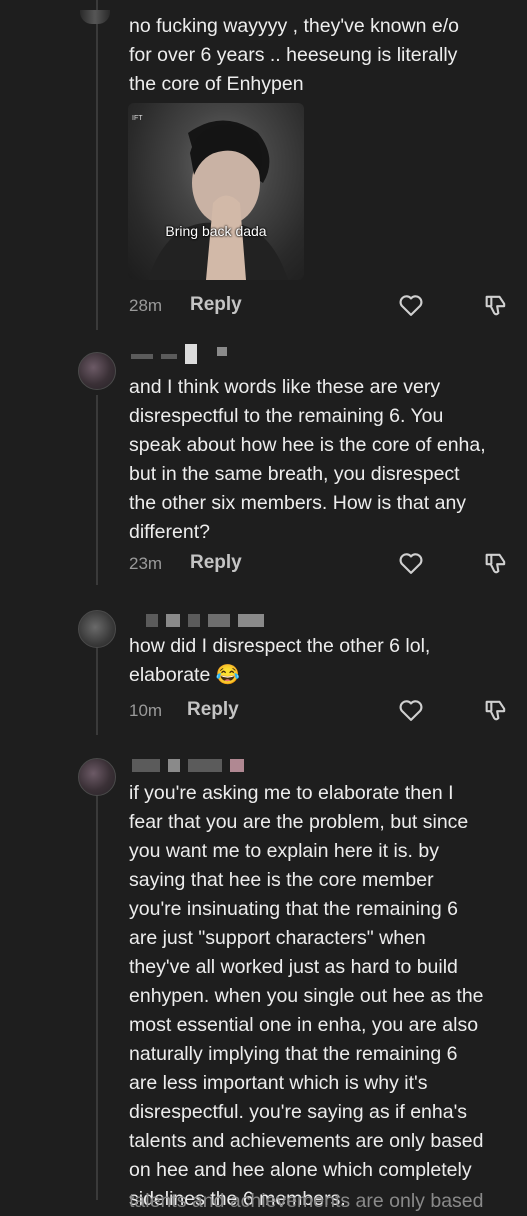 This screenshot has width=527, height=1216. I want to click on comment-image: IFT Bring back dada, so click(216, 191).